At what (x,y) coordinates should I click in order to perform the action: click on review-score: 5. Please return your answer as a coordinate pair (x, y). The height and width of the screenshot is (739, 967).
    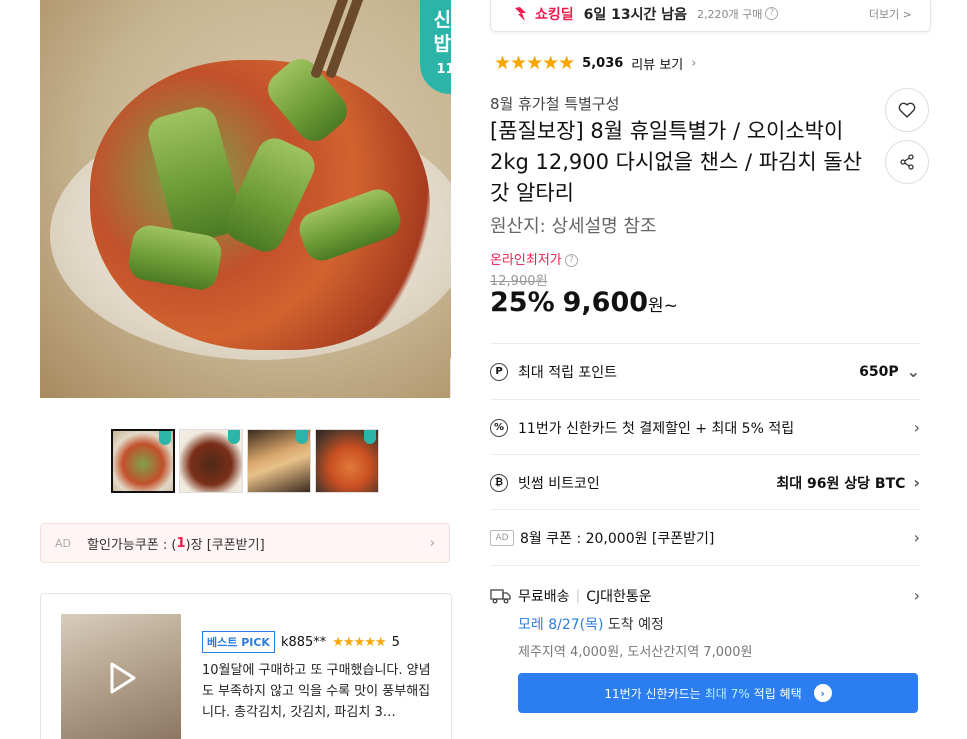
    Looking at the image, I should click on (395, 642).